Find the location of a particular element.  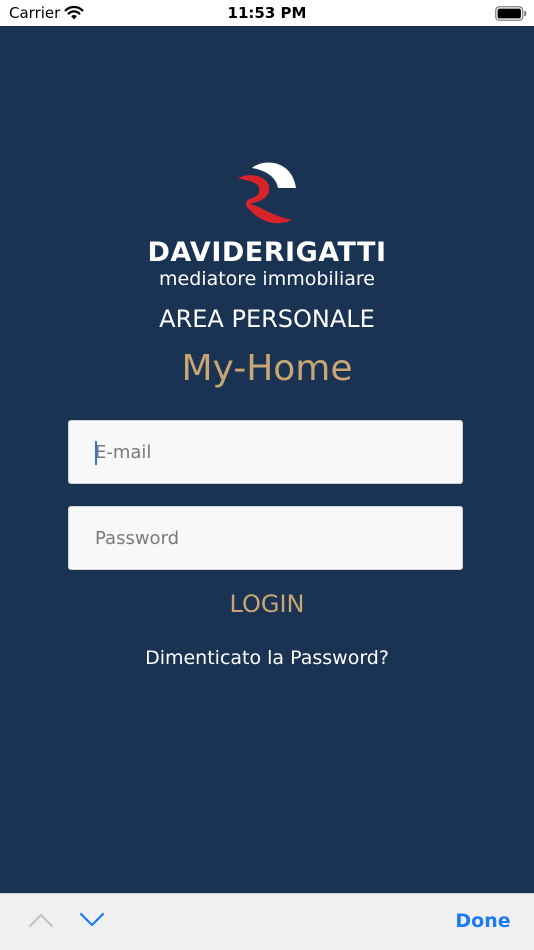

brand-tagline: mediatore immobiliare is located at coordinates (267, 279).